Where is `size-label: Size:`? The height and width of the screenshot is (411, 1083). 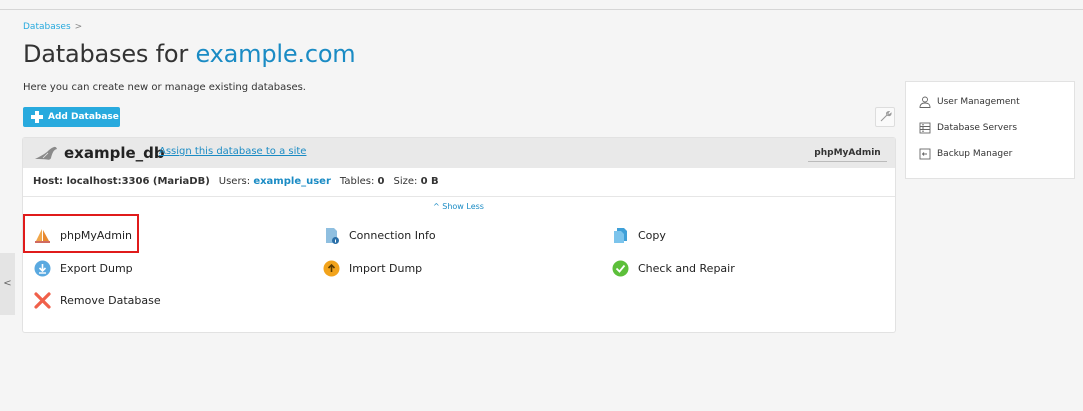
size-label: Size: is located at coordinates (405, 181).